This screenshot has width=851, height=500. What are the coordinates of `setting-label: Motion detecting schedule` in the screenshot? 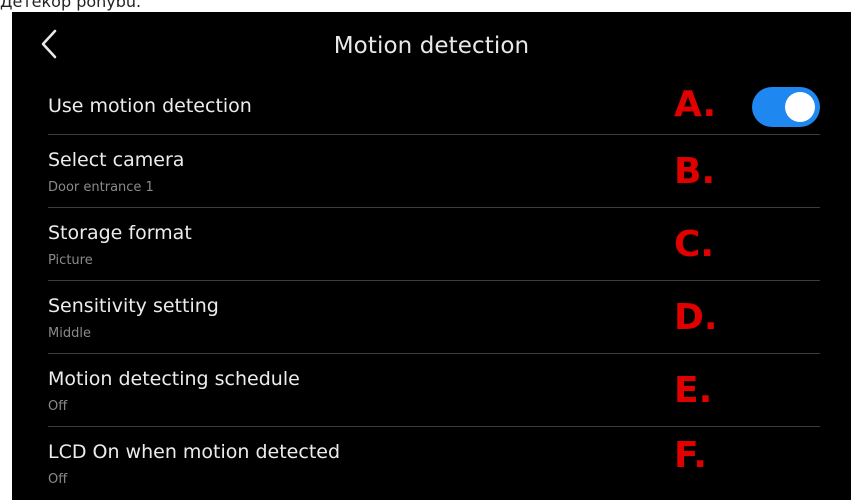 It's located at (174, 379).